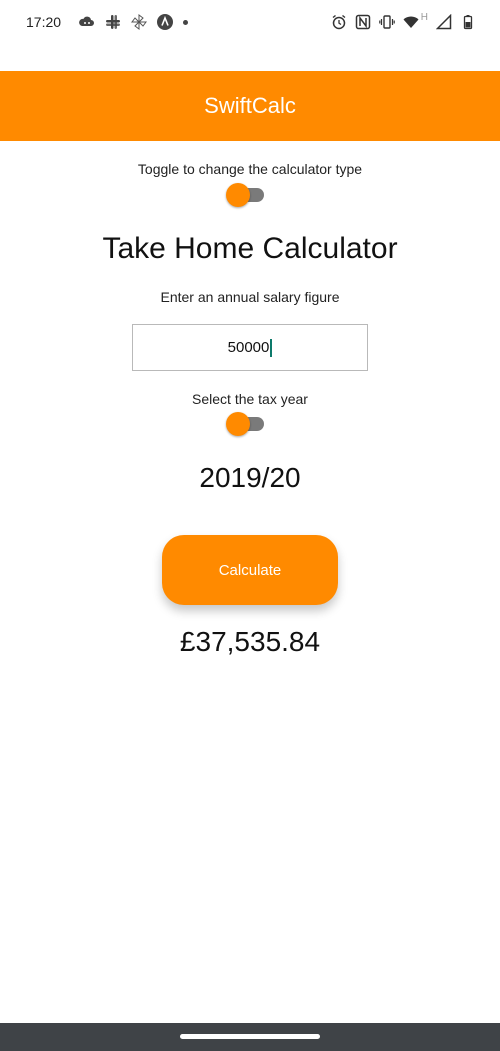 The image size is (500, 1051). I want to click on navigation-bar, so click(250, 1037).